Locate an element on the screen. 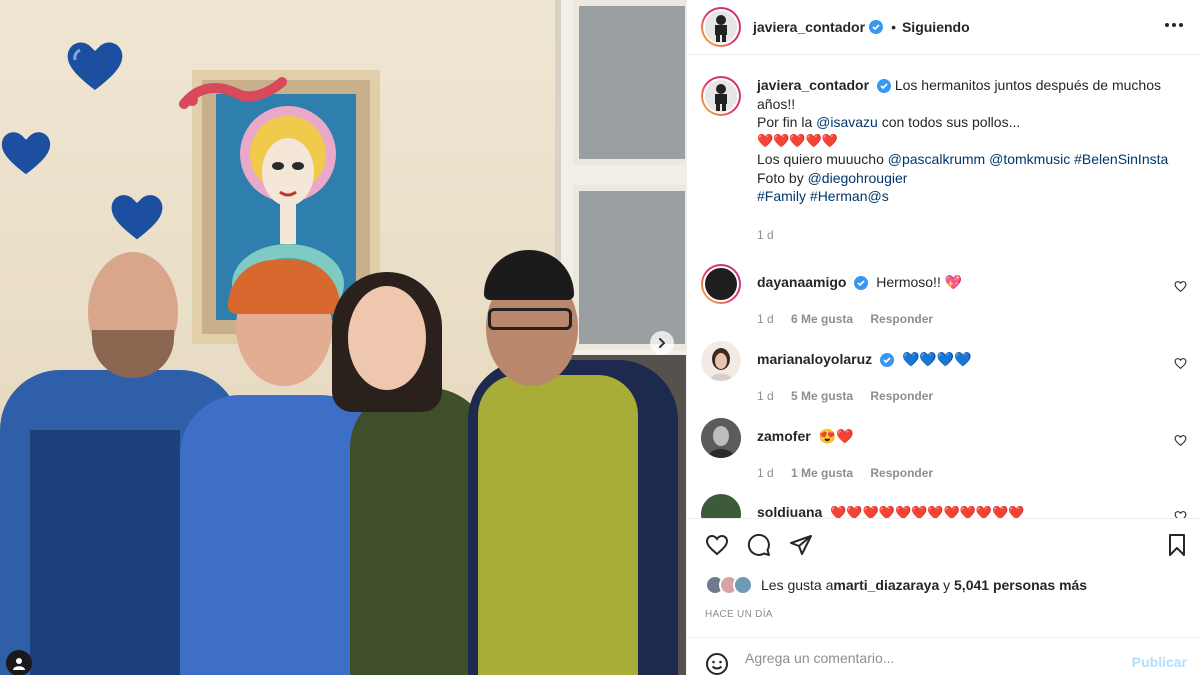  user-tag-button is located at coordinates (19, 662).